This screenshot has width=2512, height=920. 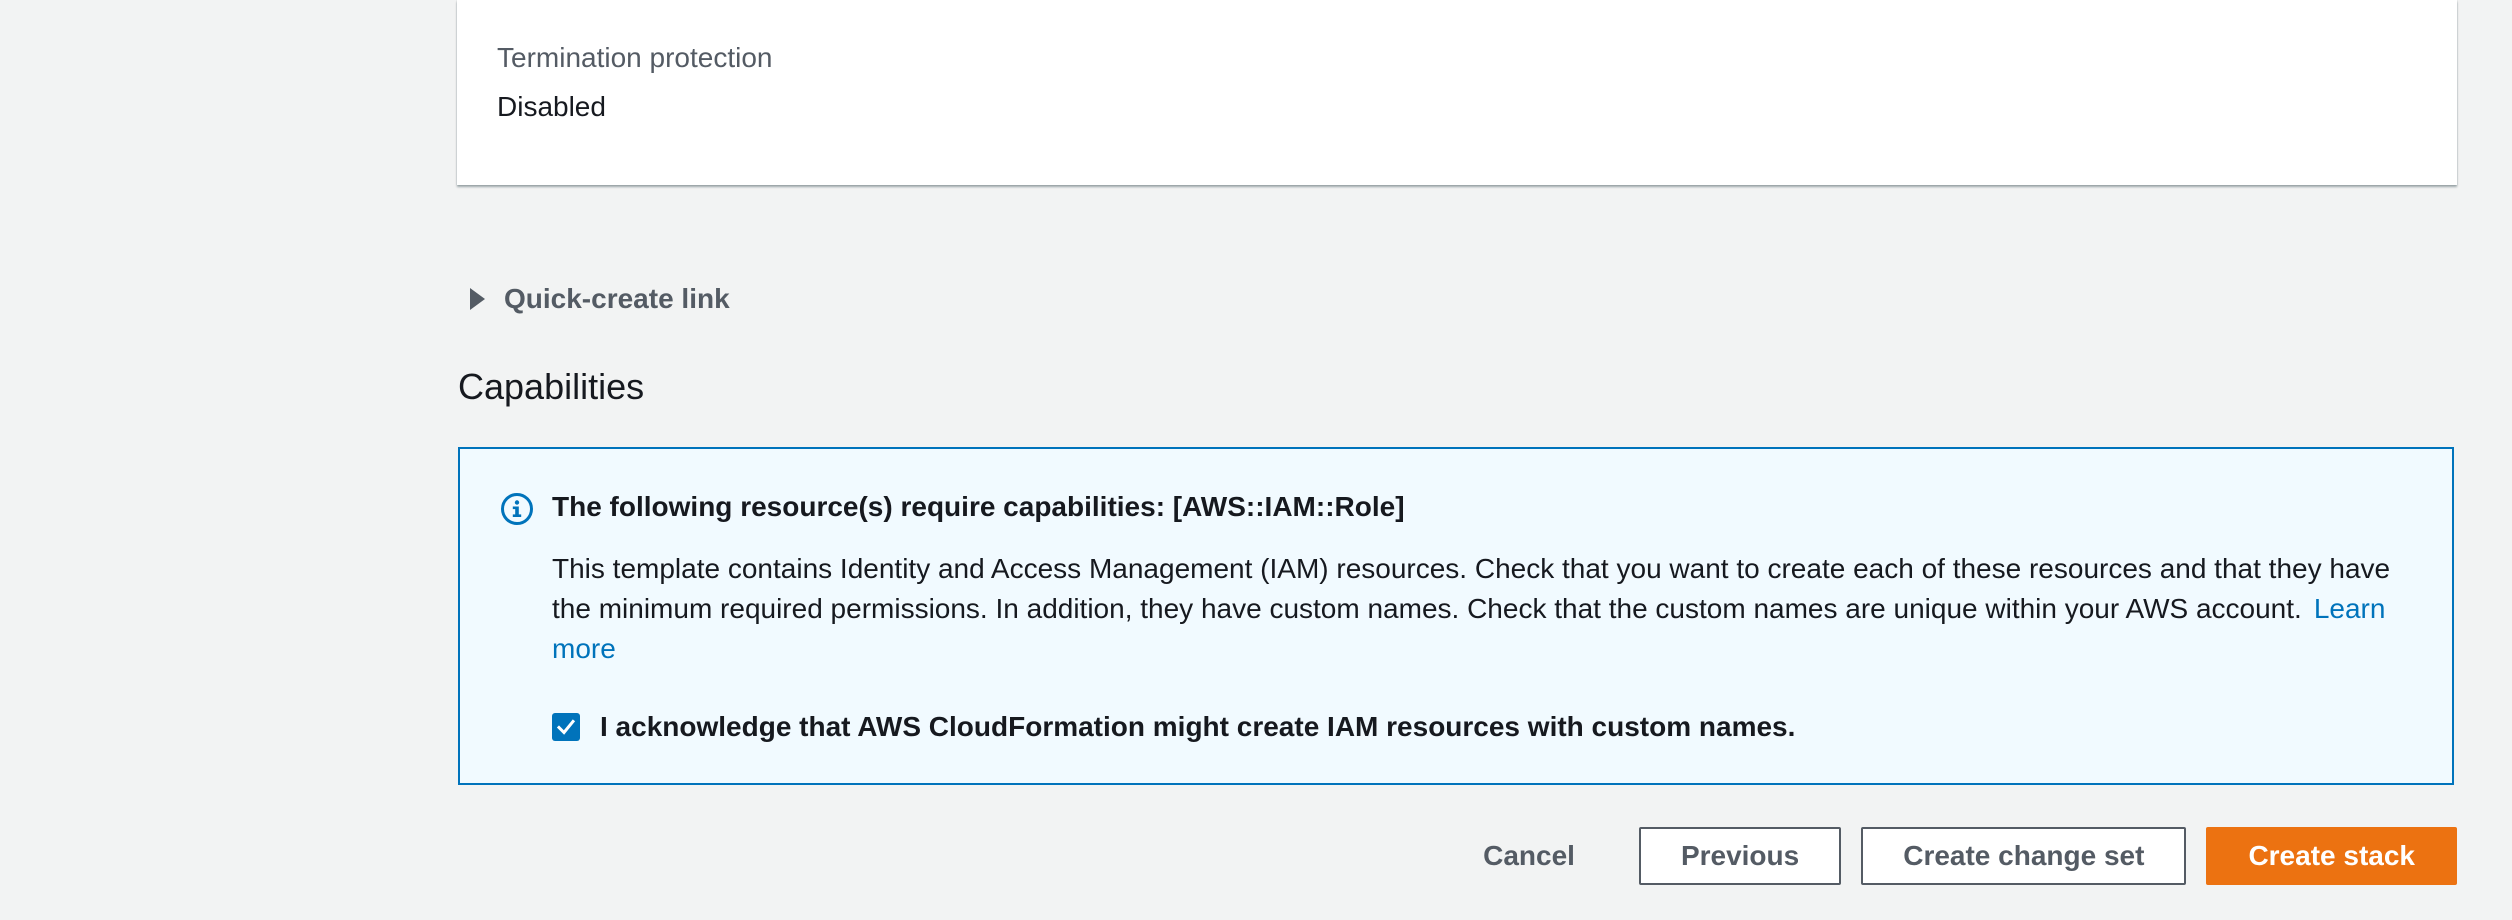 What do you see at coordinates (635, 57) in the screenshot?
I see `termination-protection-label: Termination protection` at bounding box center [635, 57].